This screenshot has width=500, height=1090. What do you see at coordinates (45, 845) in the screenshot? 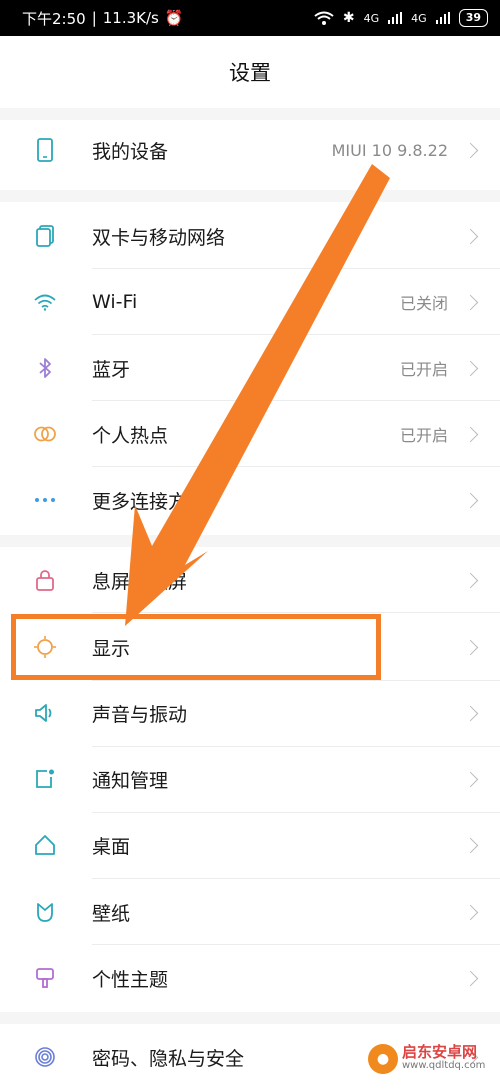
I see `home-icon` at bounding box center [45, 845].